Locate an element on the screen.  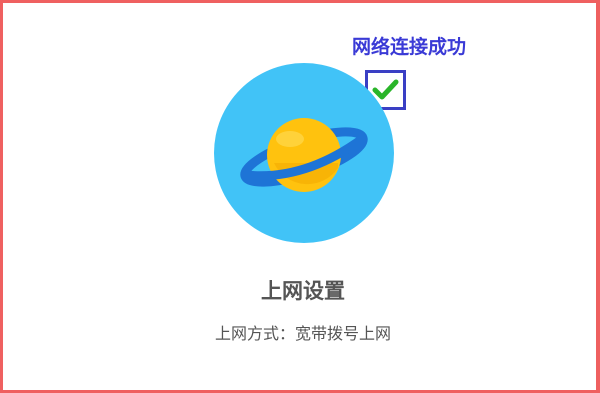
connection-status-label: 网络连接成功 is located at coordinates (409, 47).